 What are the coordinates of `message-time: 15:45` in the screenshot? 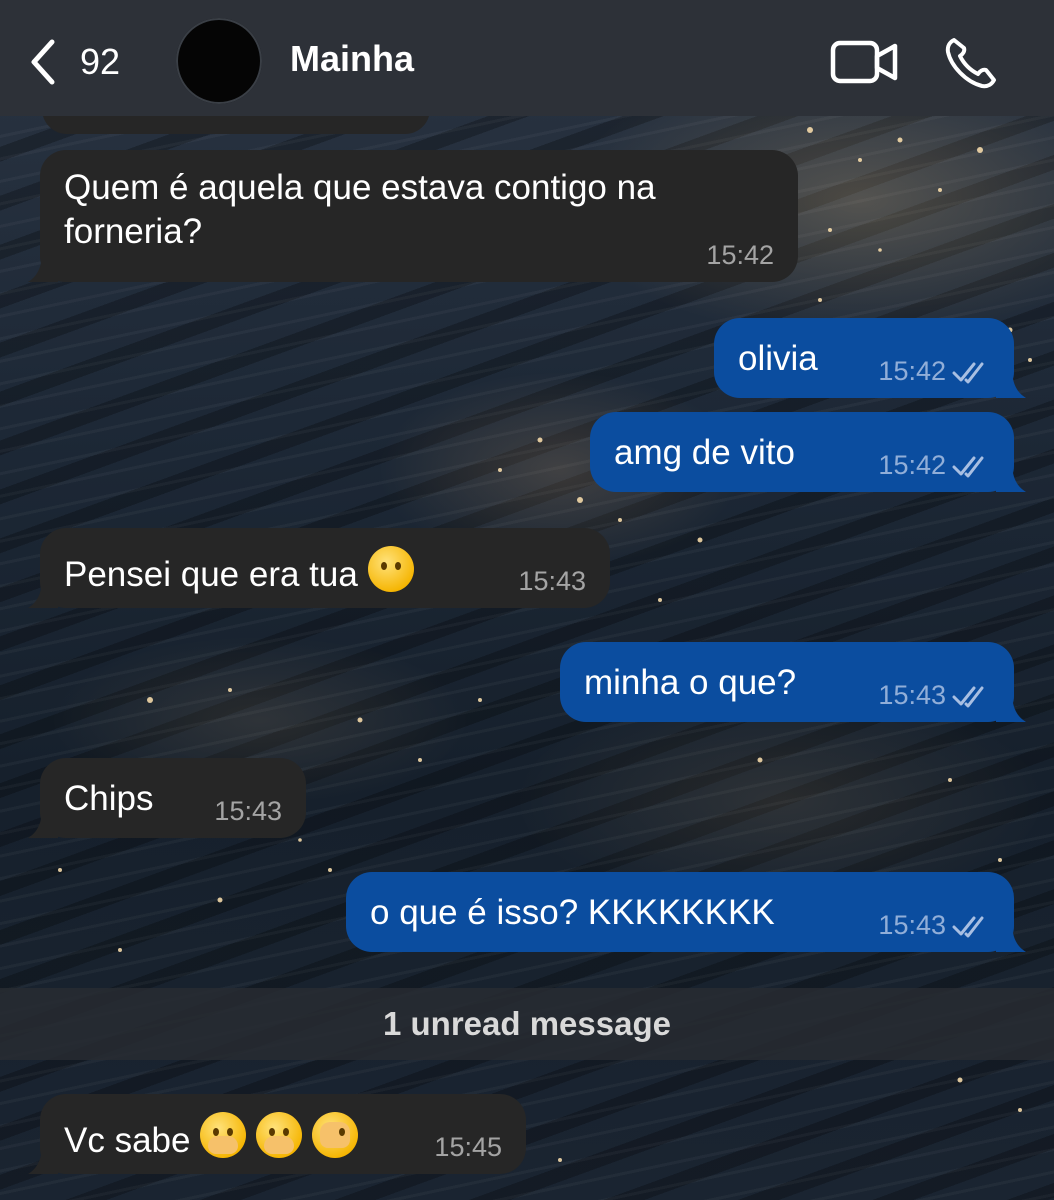 It's located at (468, 1147).